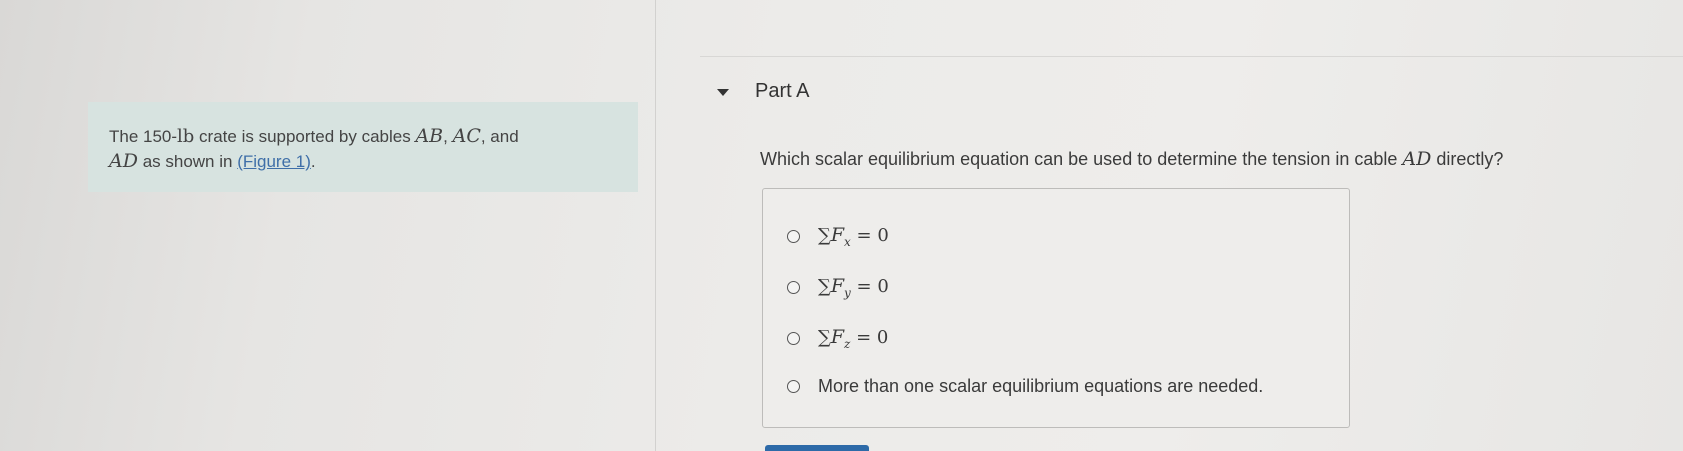 This screenshot has height=451, width=1683. Describe the element at coordinates (274, 161) in the screenshot. I see `figure-link: (Figure 1)` at that location.